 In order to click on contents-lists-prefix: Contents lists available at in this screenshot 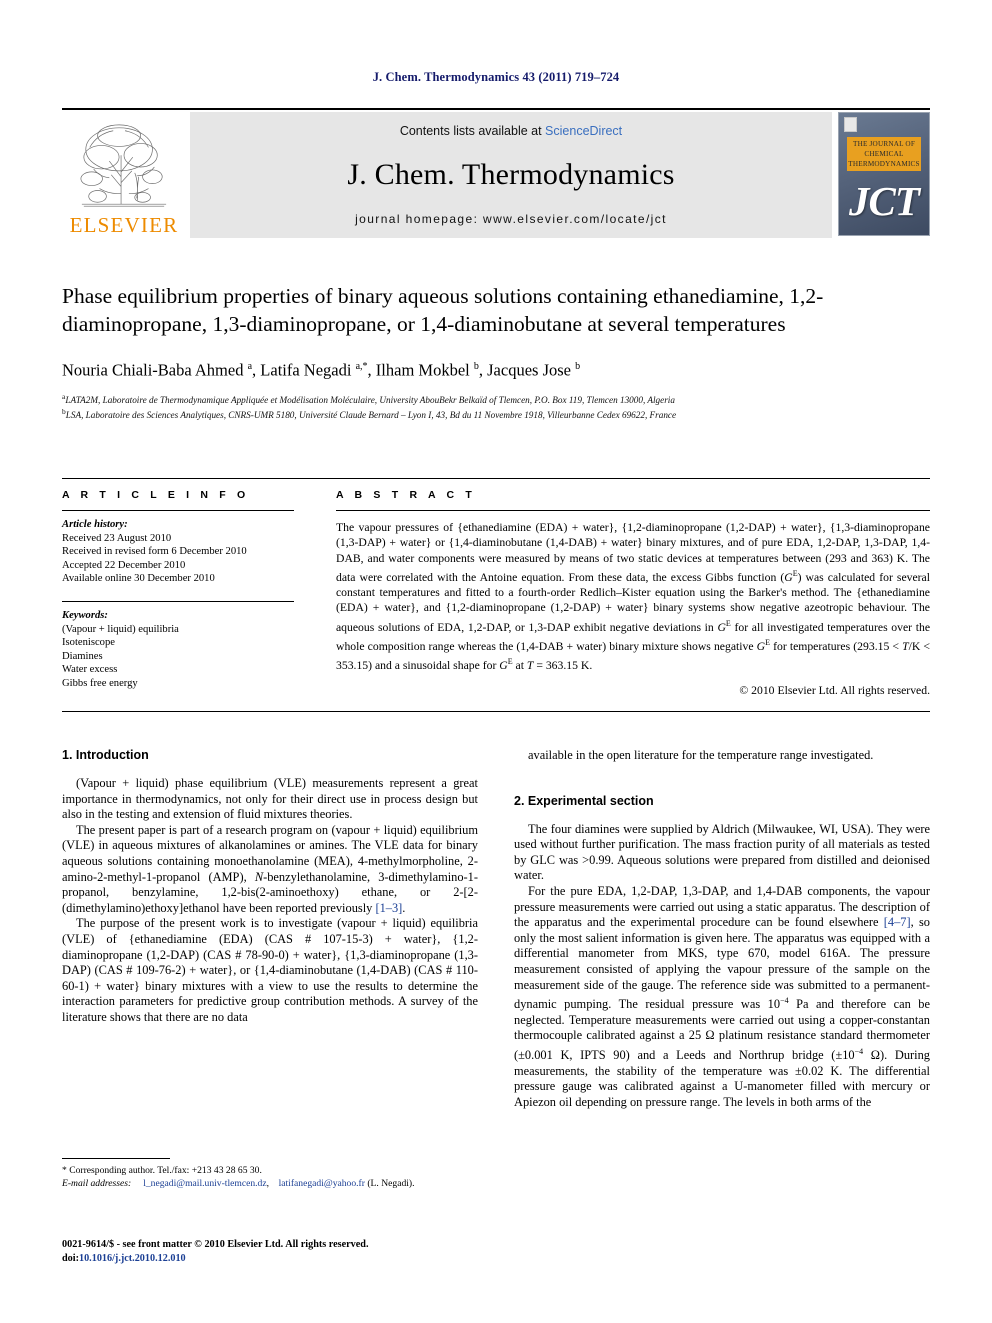, I will do `click(472, 131)`.